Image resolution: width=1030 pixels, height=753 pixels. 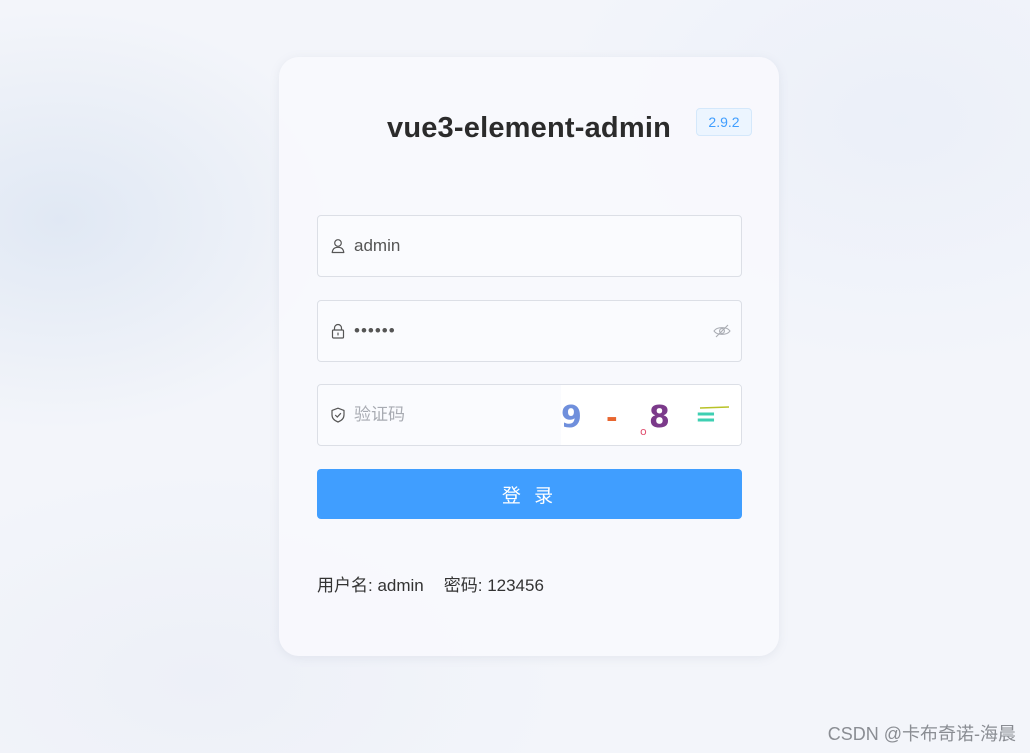 I want to click on captcha-char: =, so click(x=706, y=417).